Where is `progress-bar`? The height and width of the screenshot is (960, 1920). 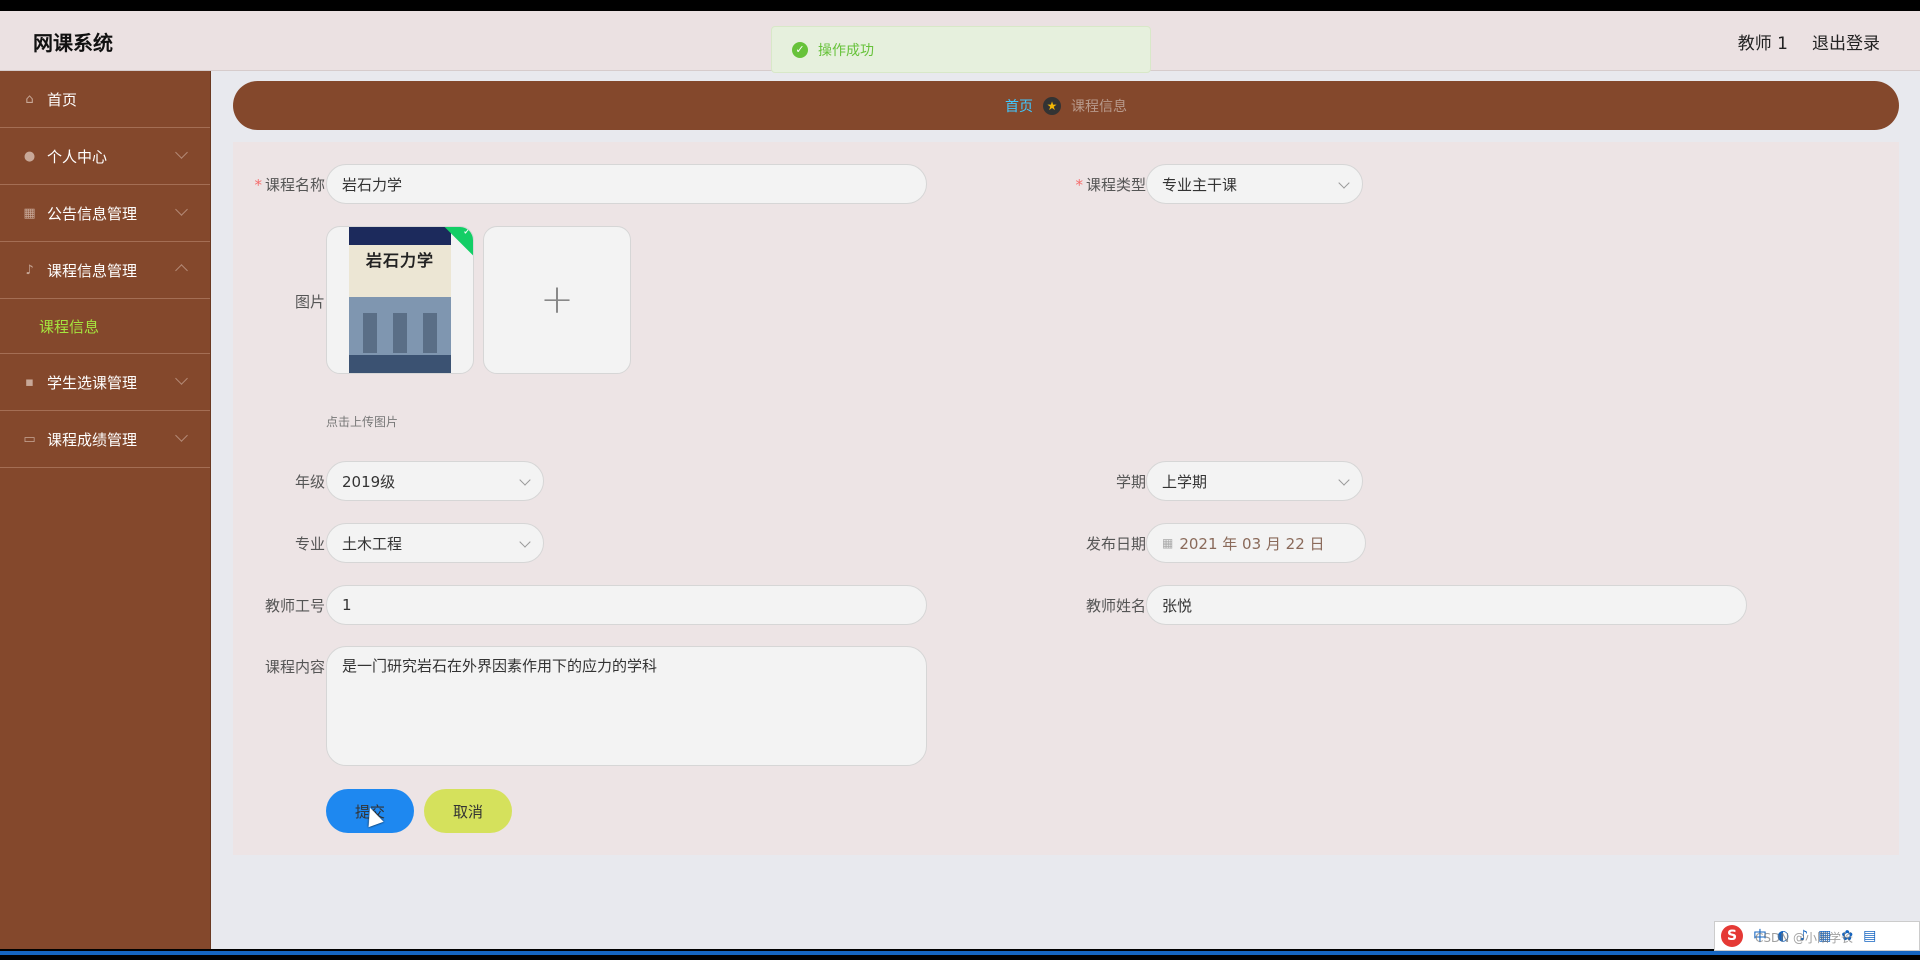
progress-bar is located at coordinates (960, 953).